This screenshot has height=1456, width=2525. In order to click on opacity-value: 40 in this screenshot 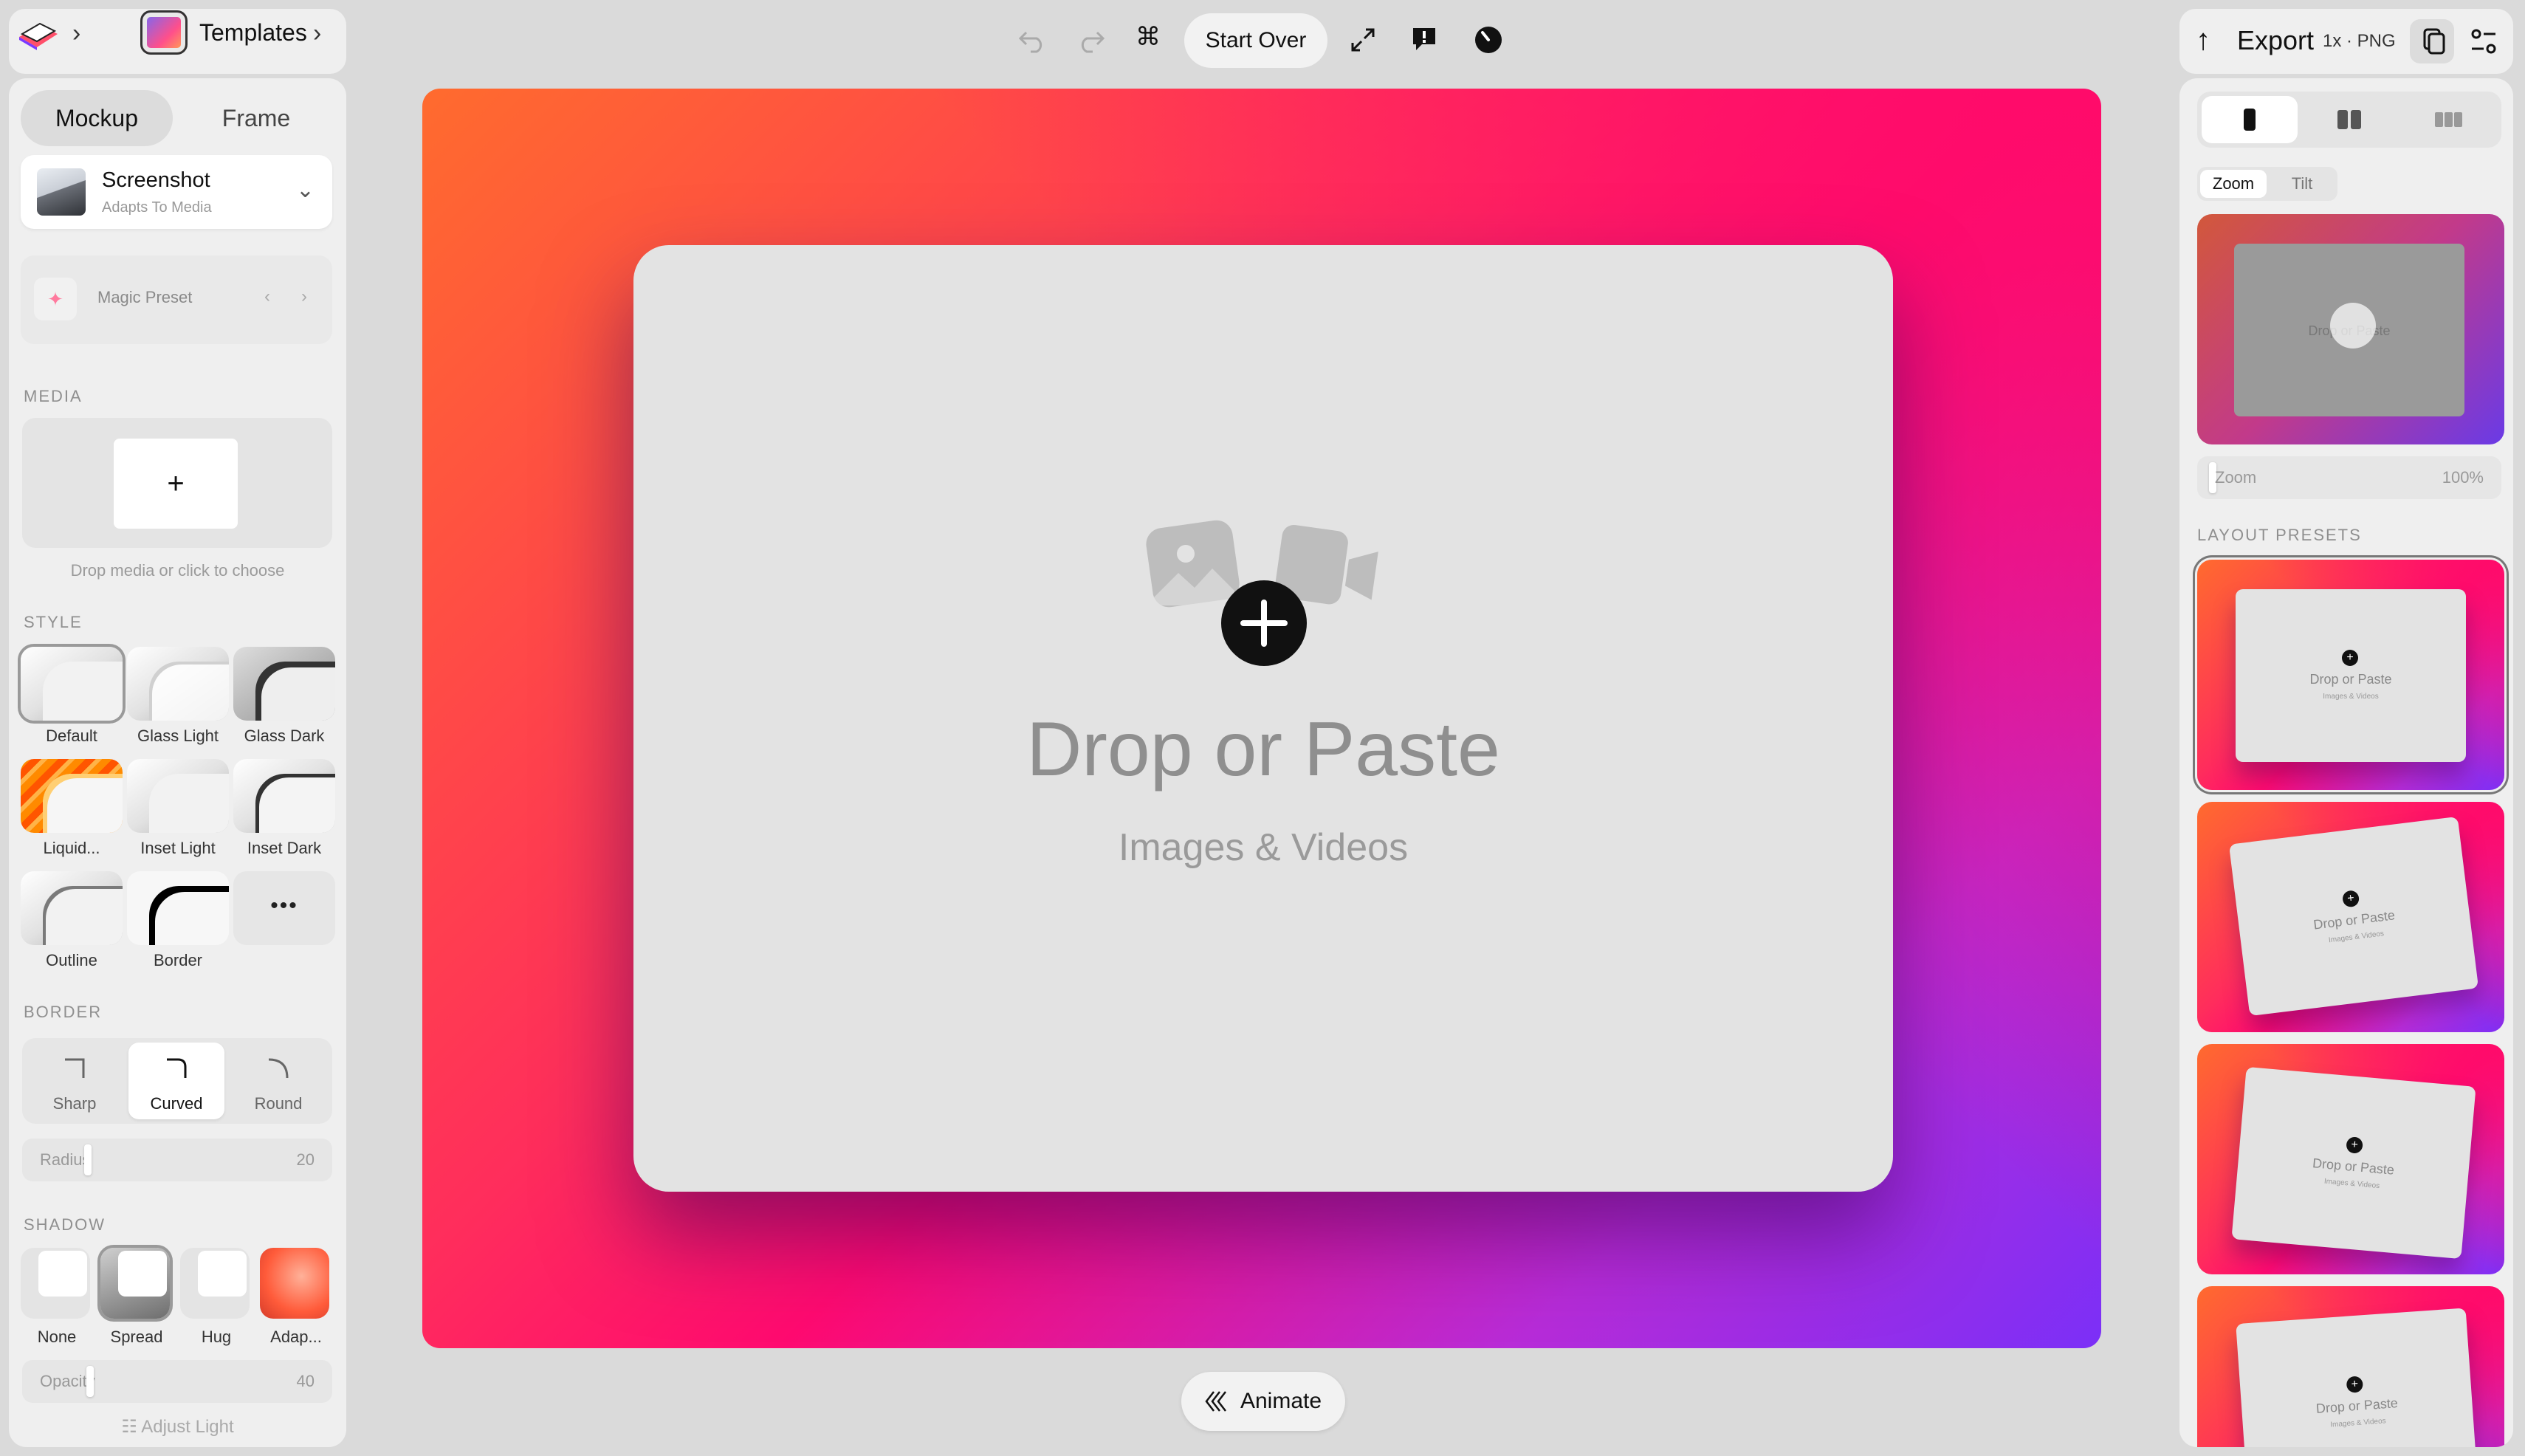, I will do `click(305, 1381)`.